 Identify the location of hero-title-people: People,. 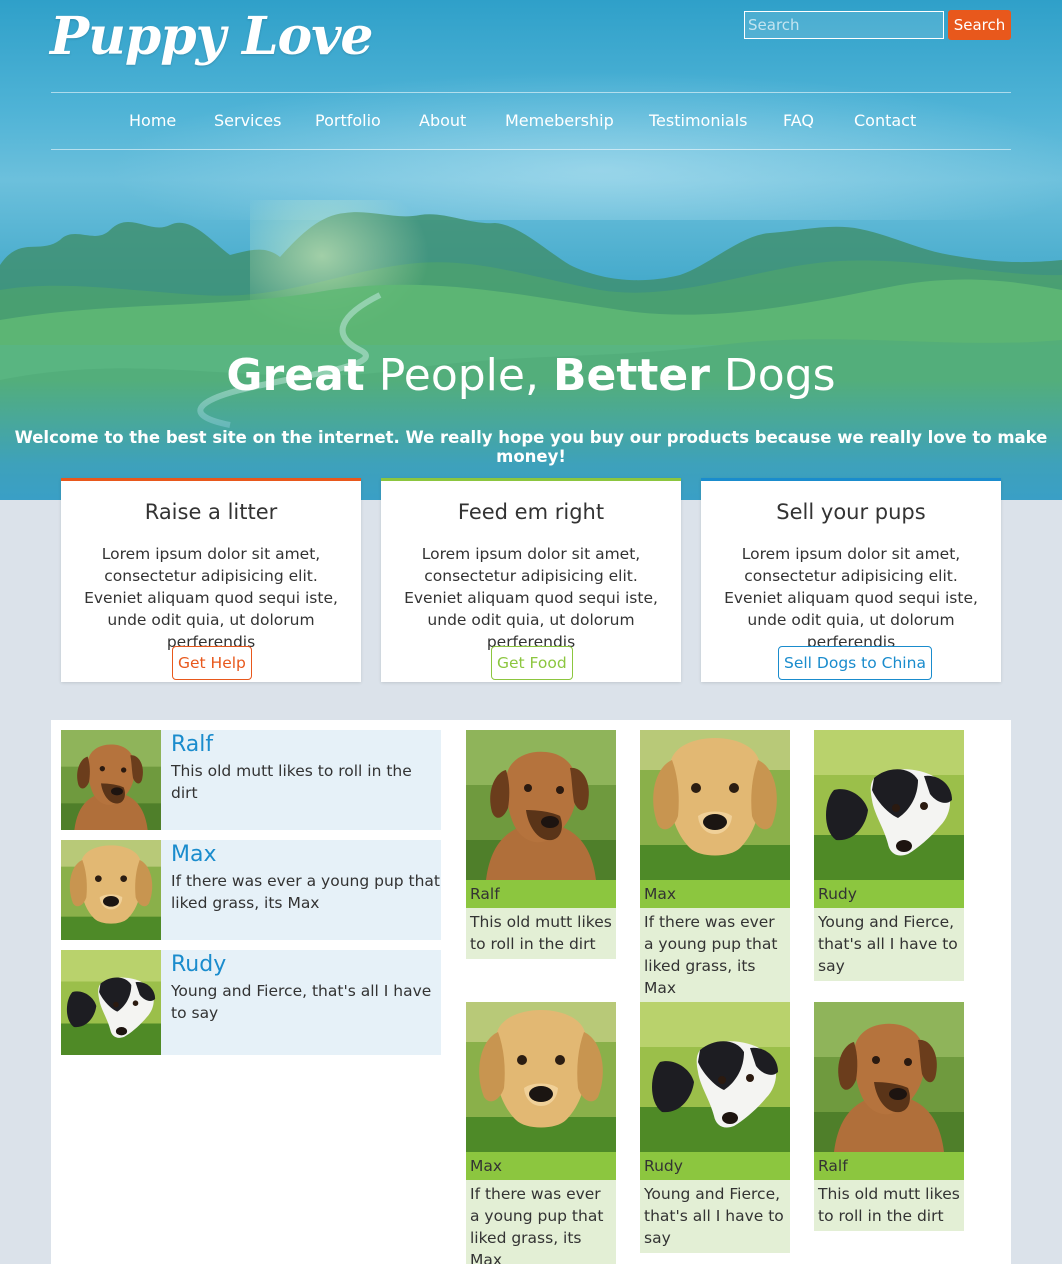
(458, 375).